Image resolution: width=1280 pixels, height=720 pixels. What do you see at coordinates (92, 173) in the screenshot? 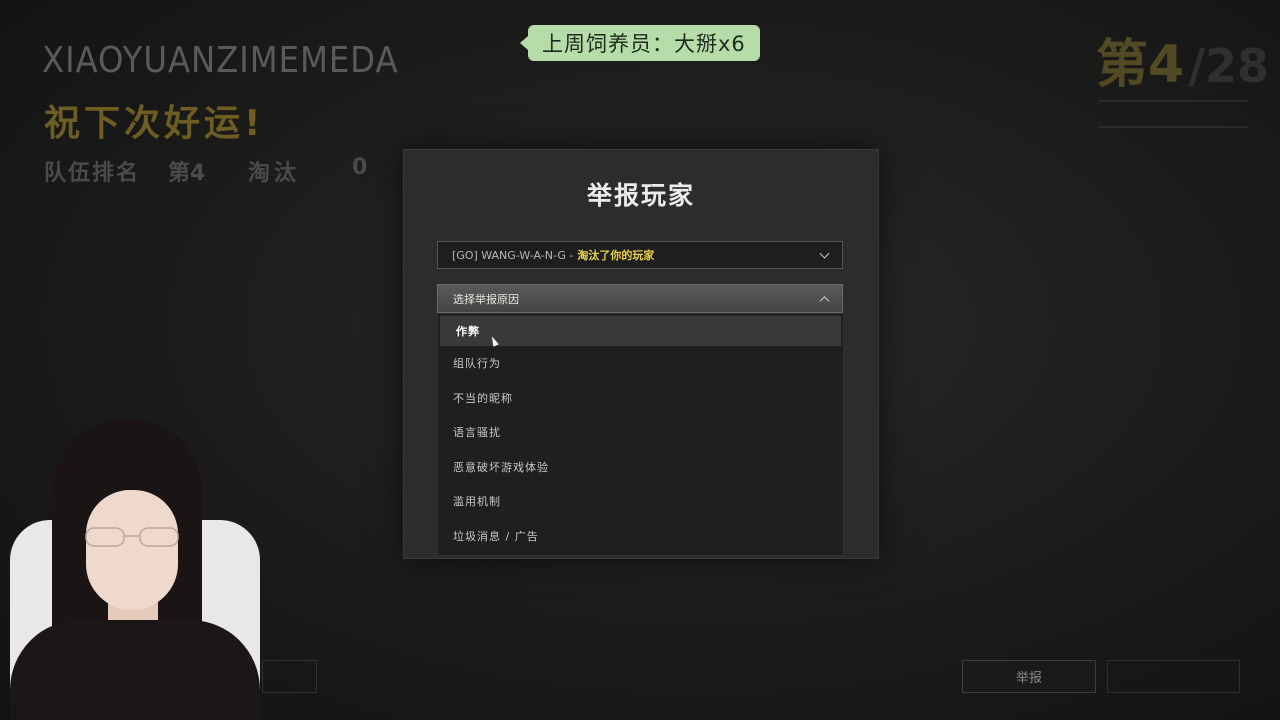
I see `team-rank-label: 队伍排名` at bounding box center [92, 173].